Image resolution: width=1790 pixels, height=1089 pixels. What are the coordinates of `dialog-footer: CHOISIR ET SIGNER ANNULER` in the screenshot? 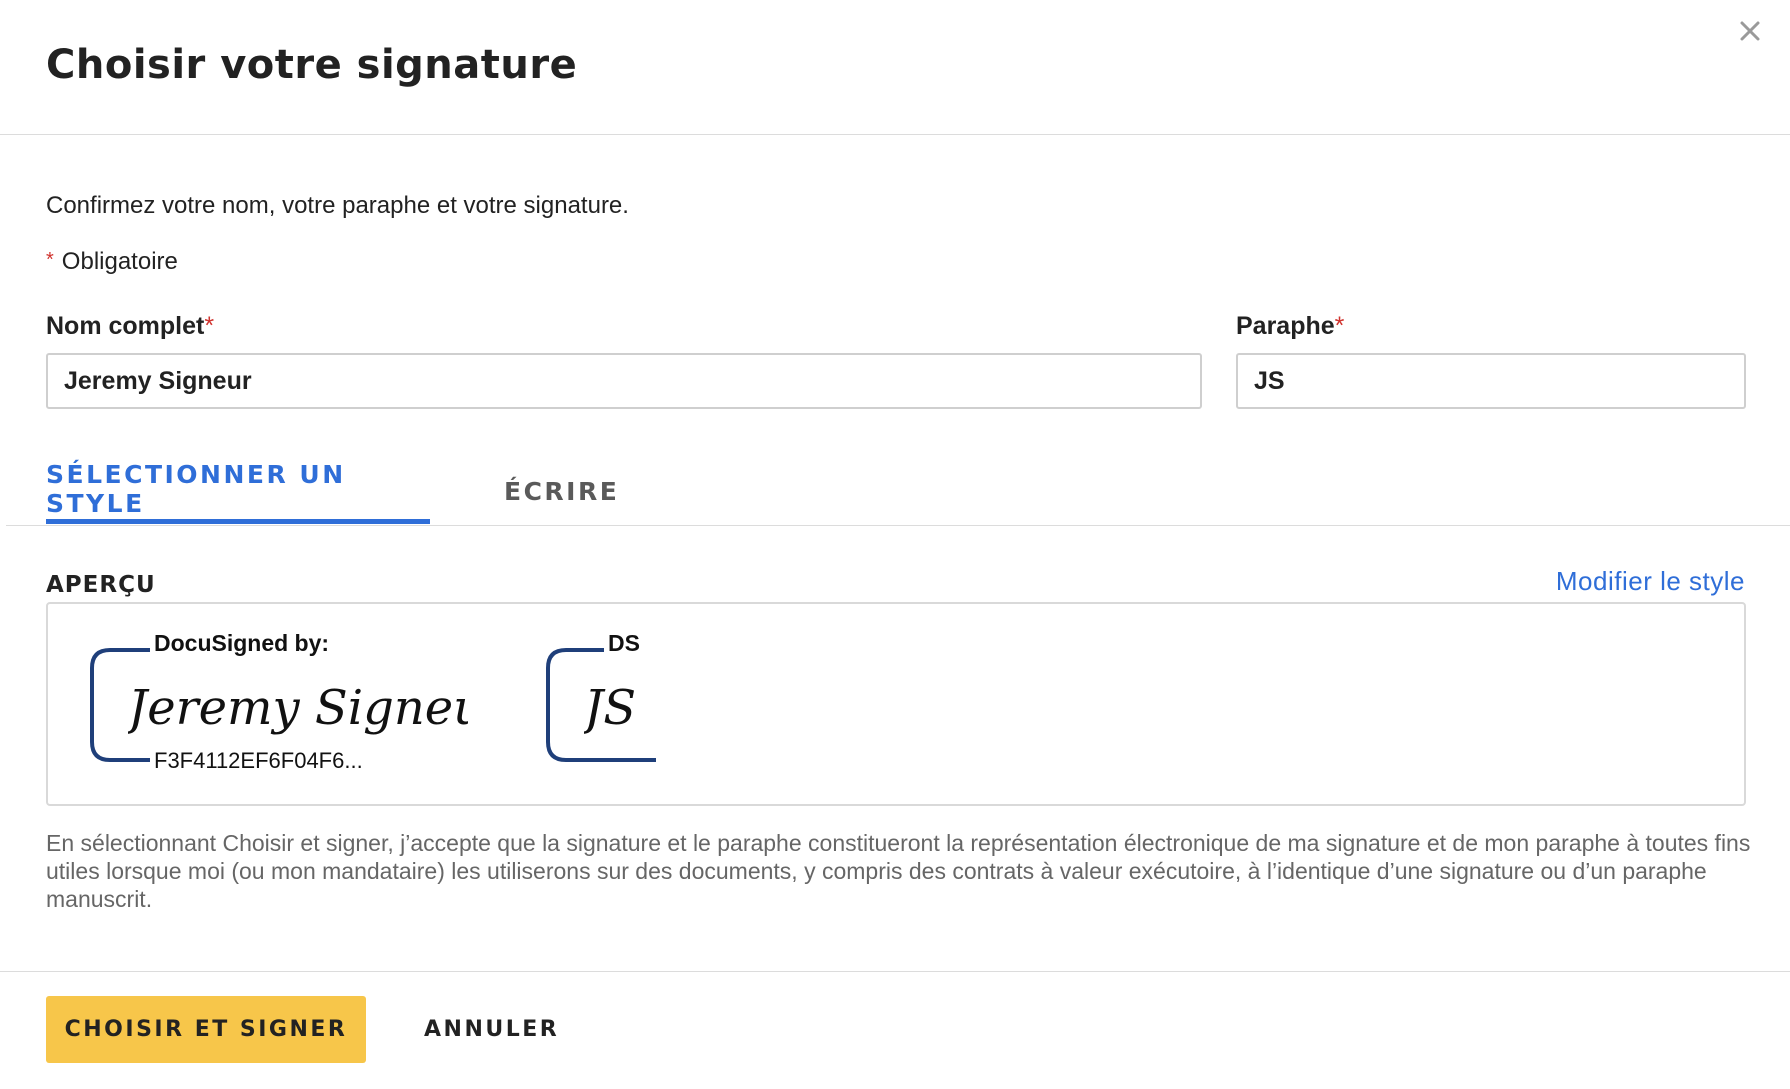 It's located at (895, 1030).